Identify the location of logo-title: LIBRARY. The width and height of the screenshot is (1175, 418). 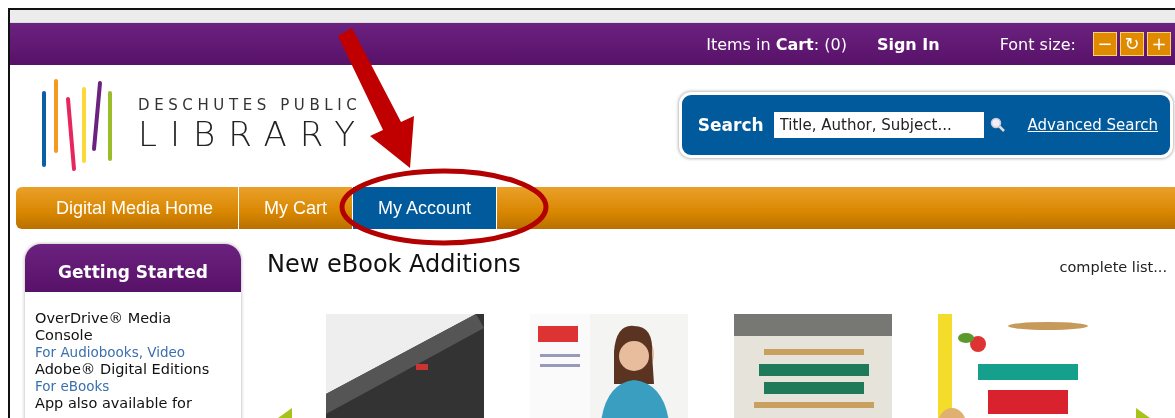
(253, 134).